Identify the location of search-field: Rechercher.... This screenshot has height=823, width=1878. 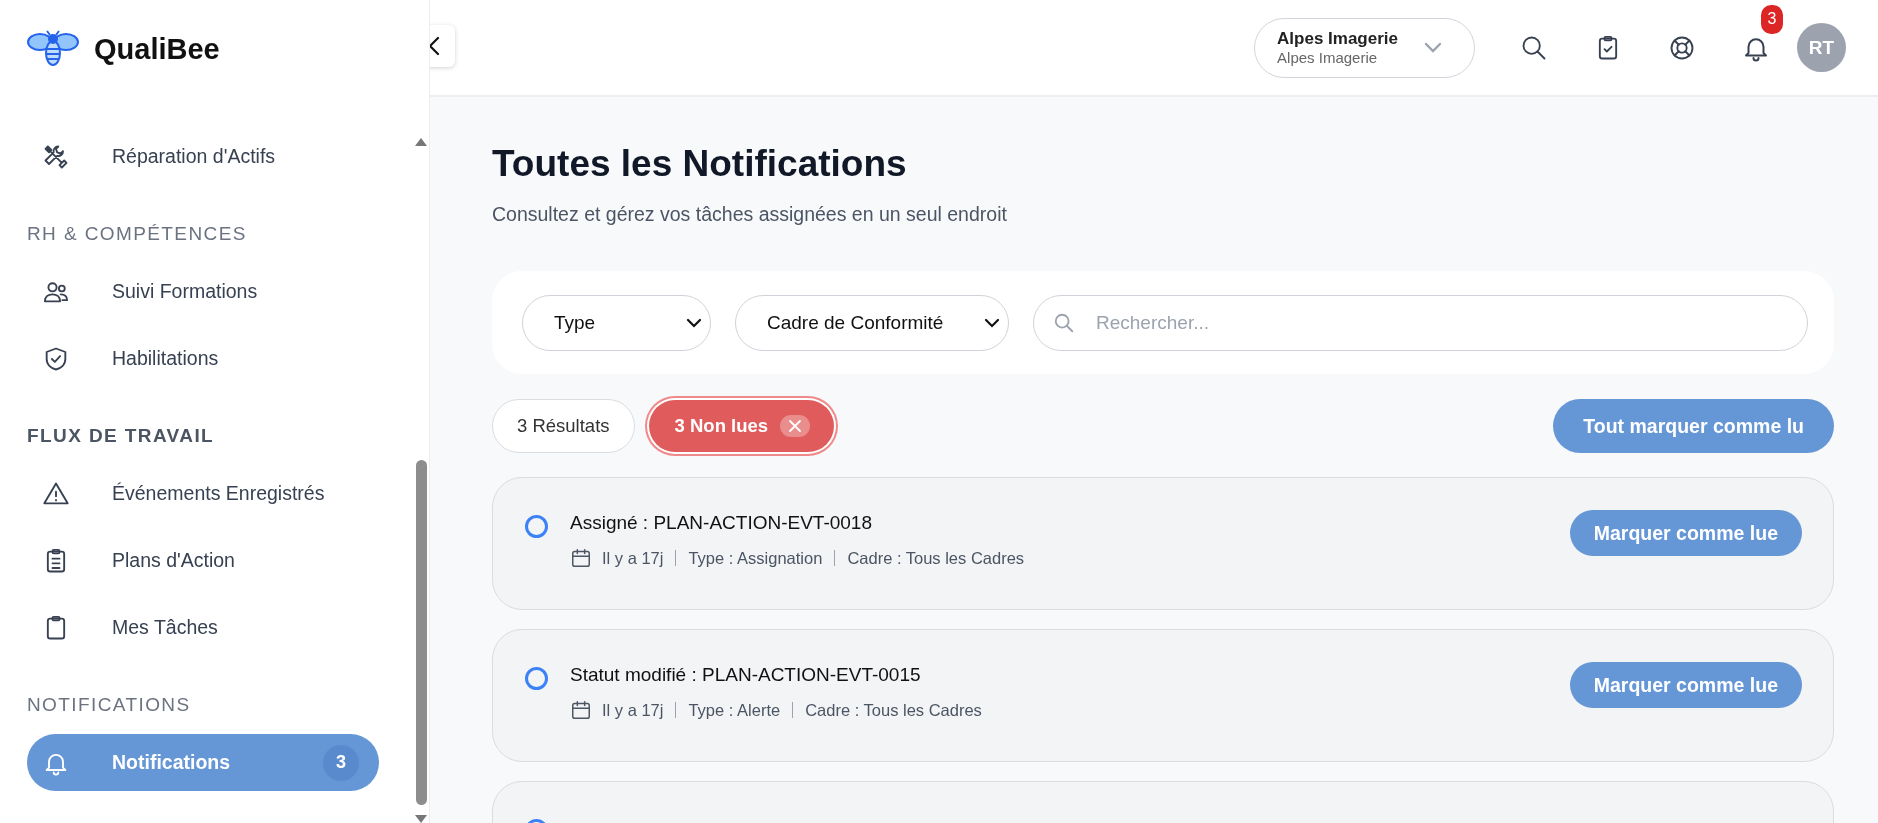
(1420, 322).